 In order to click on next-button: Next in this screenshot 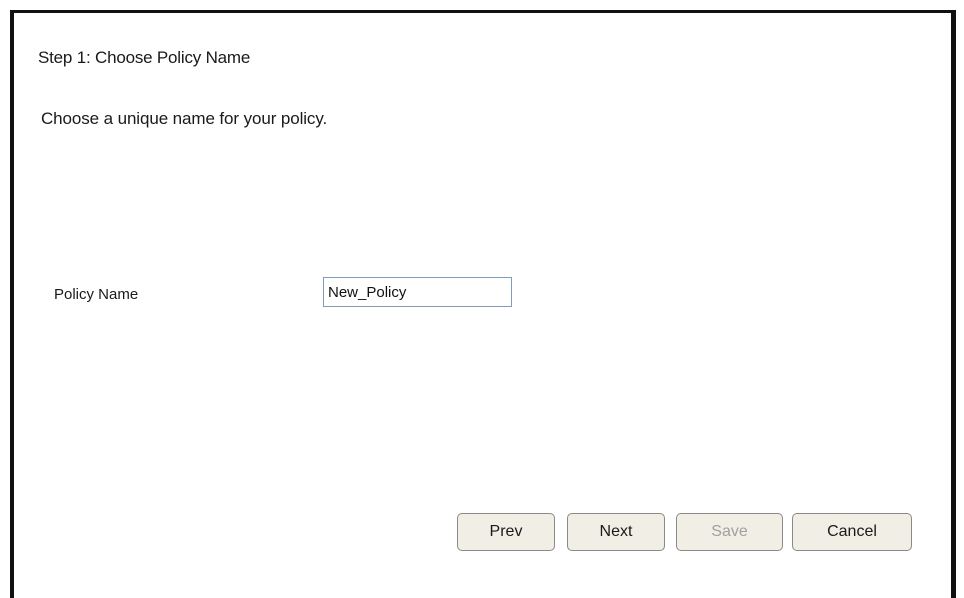, I will do `click(616, 532)`.